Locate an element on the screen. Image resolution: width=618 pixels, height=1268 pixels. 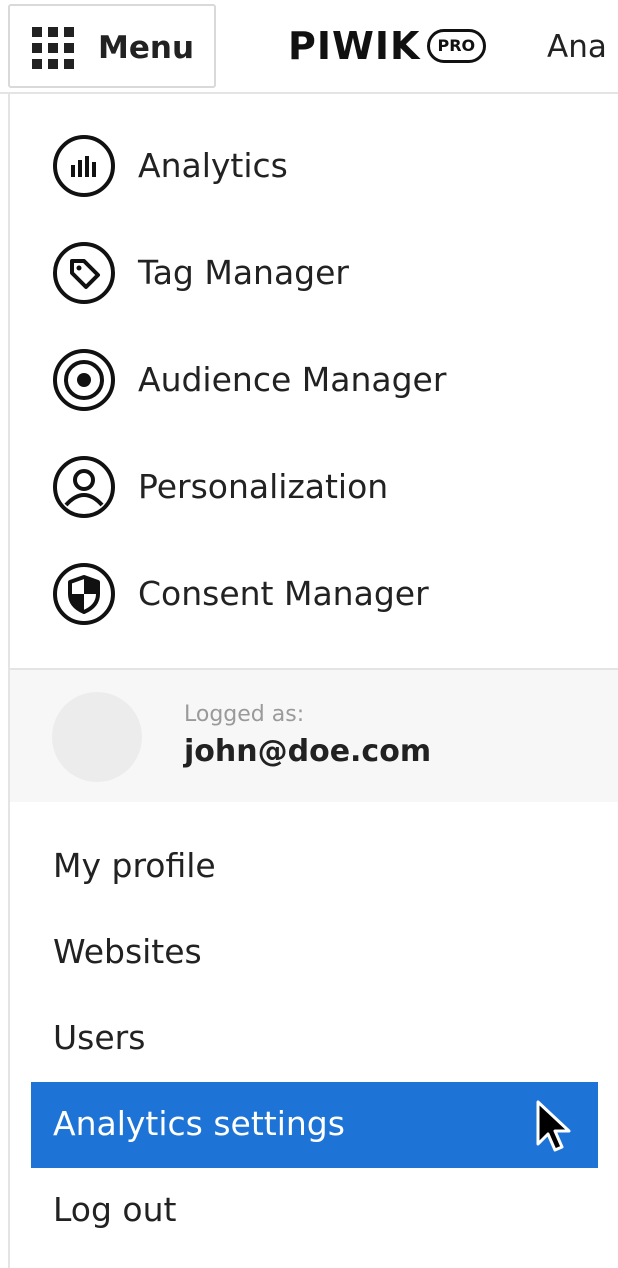
link-log-out: Log out is located at coordinates (314, 1211).